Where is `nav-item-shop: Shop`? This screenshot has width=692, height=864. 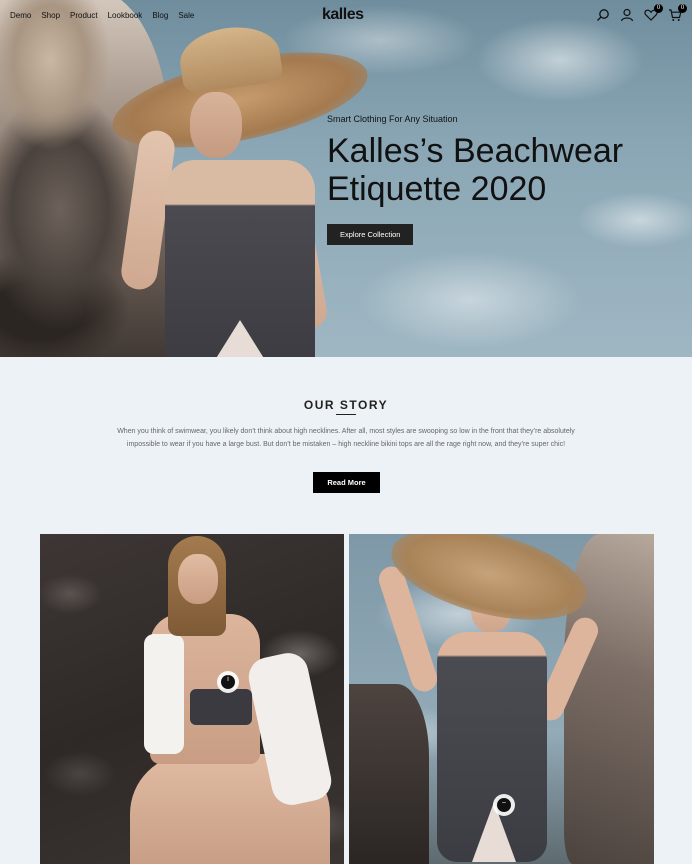
nav-item-shop: Shop is located at coordinates (50, 15).